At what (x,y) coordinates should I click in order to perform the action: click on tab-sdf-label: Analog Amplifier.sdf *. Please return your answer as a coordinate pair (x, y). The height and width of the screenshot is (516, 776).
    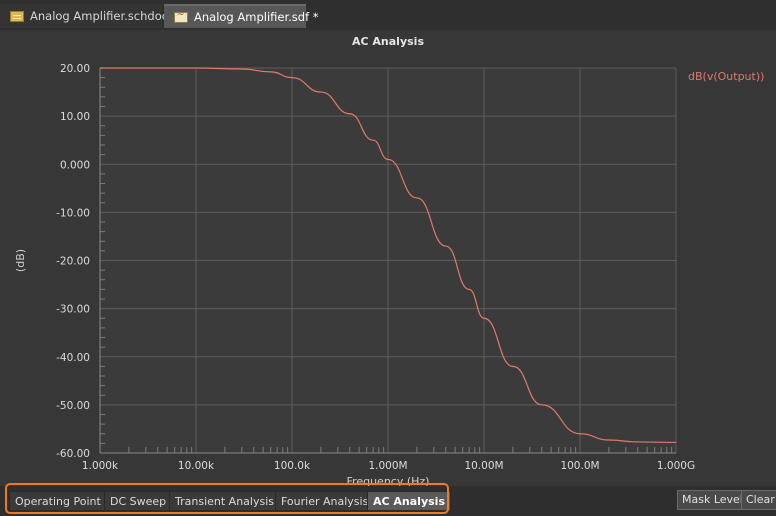
    Looking at the image, I should click on (256, 17).